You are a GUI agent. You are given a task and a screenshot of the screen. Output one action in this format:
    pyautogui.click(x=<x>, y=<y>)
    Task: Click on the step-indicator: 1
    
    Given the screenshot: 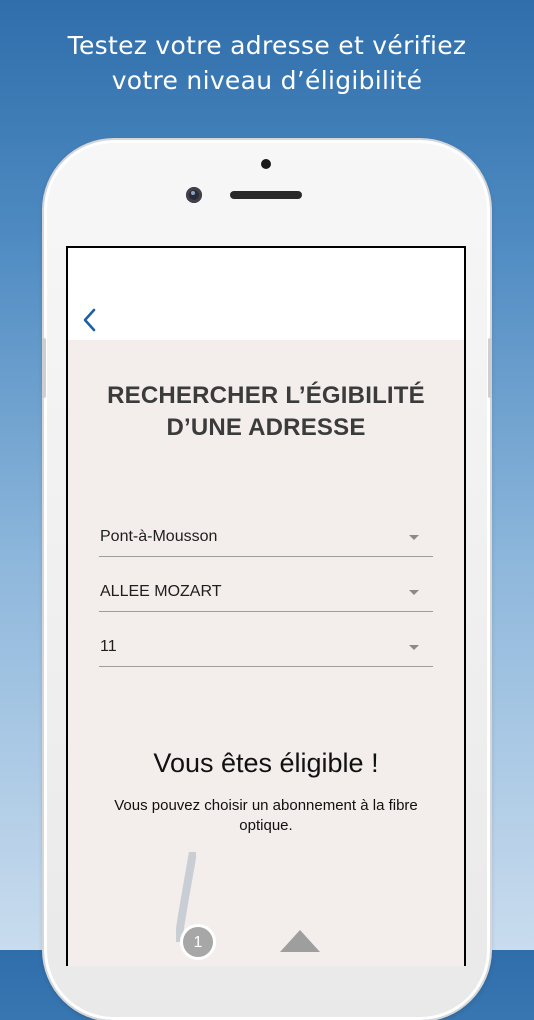 What is the action you would take?
    pyautogui.click(x=198, y=942)
    